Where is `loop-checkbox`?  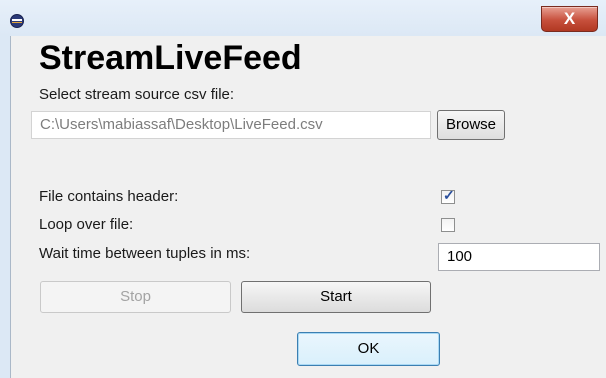
loop-checkbox is located at coordinates (448, 225).